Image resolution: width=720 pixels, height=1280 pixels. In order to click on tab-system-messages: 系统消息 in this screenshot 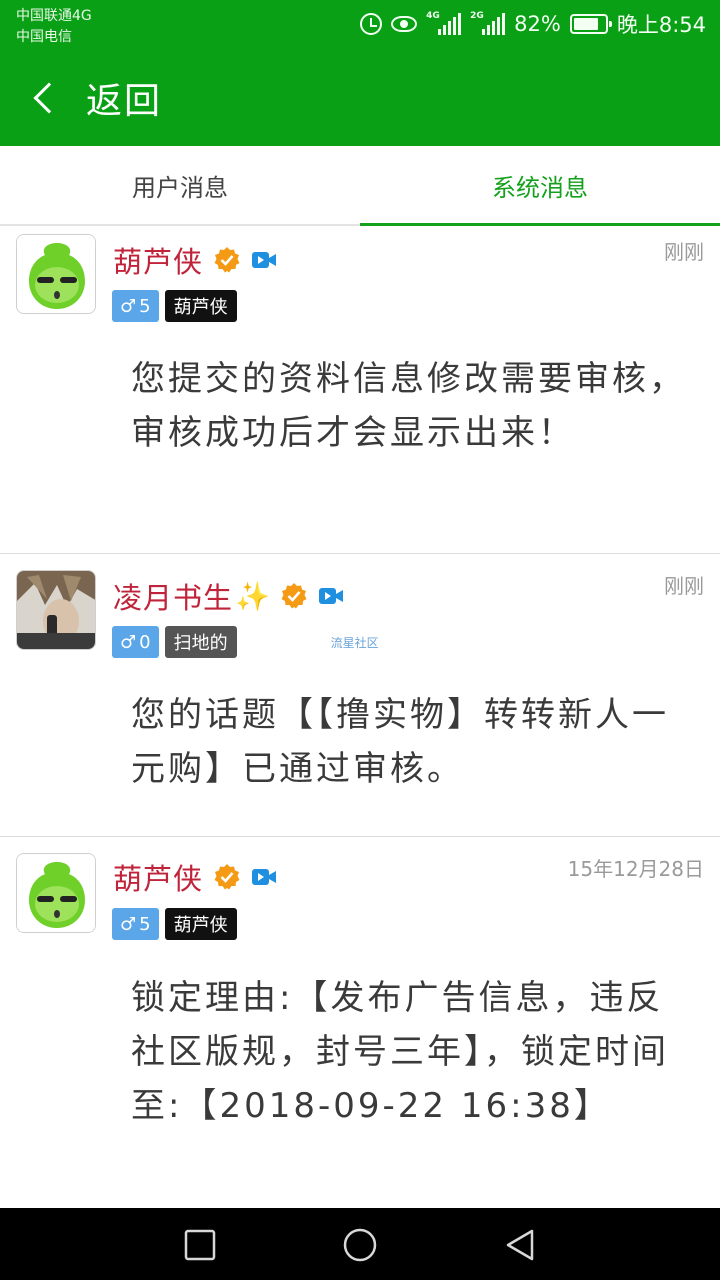, I will do `click(540, 186)`.